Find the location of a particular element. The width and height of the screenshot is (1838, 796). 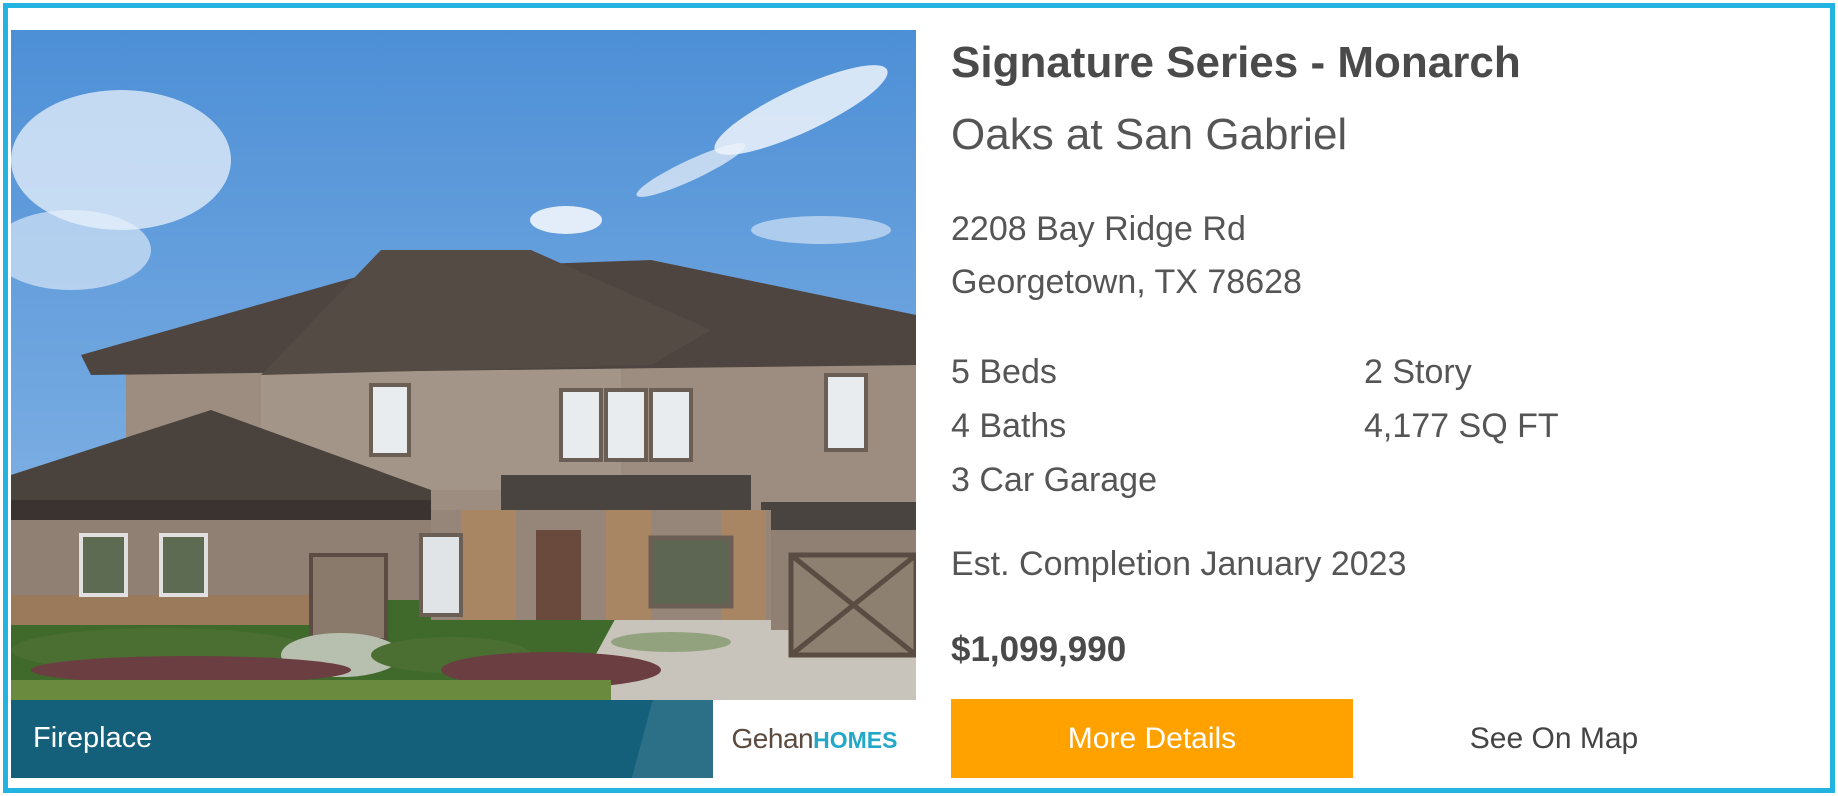

spec-beds: 5 Beds is located at coordinates (1004, 372).